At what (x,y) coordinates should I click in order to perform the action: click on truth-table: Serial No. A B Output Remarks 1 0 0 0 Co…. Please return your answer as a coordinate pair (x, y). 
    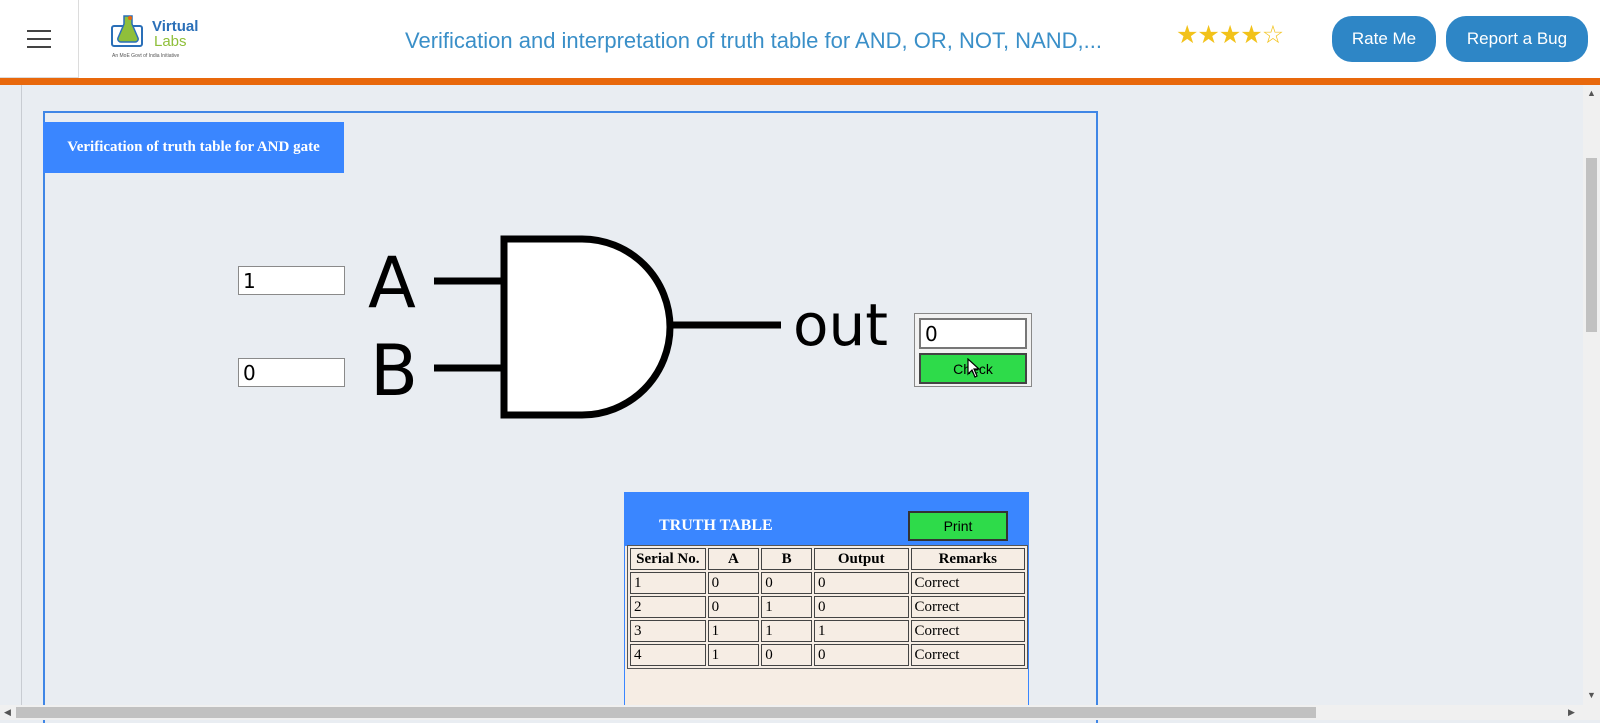
    Looking at the image, I should click on (827, 607).